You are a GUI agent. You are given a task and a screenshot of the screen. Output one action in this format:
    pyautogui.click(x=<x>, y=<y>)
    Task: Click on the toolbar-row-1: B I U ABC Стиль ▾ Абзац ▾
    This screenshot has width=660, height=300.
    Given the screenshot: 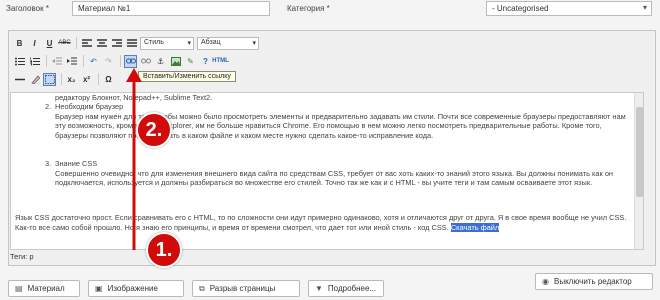 What is the action you would take?
    pyautogui.click(x=137, y=43)
    